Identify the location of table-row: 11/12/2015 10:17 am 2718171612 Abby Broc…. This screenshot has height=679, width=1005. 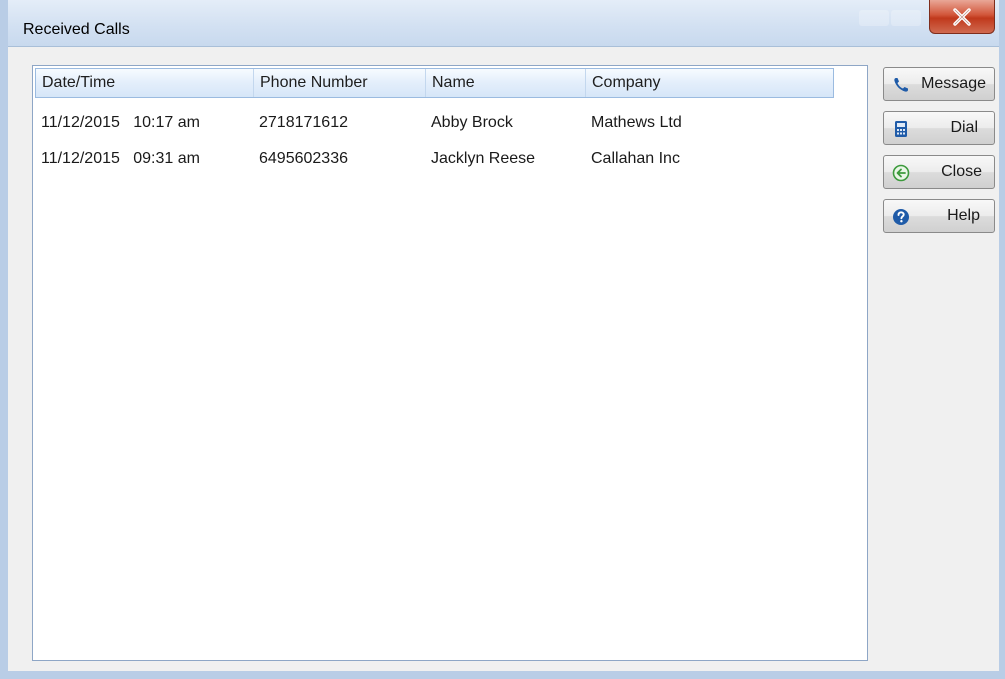
(435, 123).